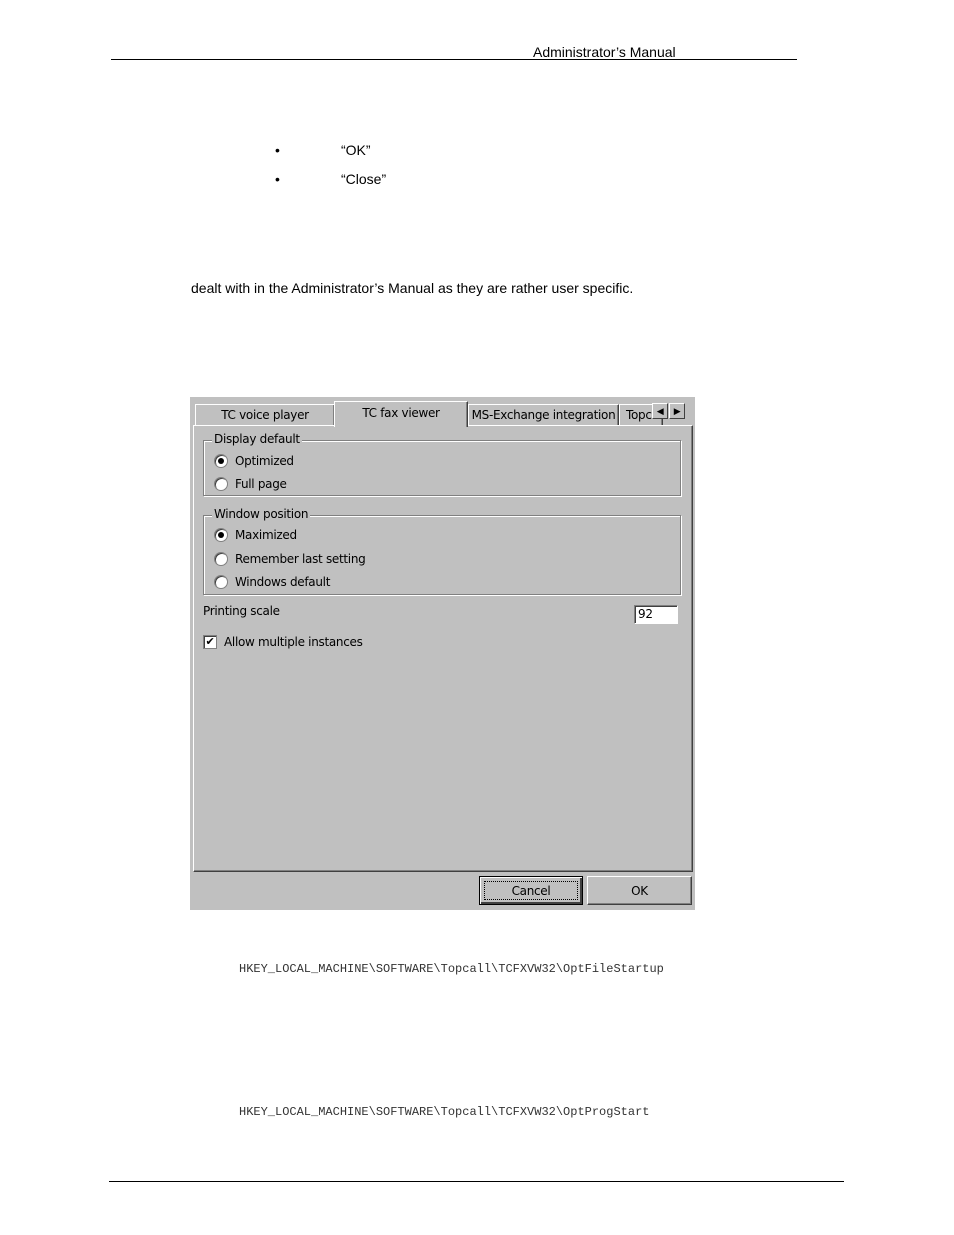 The image size is (954, 1235). I want to click on cancel-button: Cancel, so click(531, 890).